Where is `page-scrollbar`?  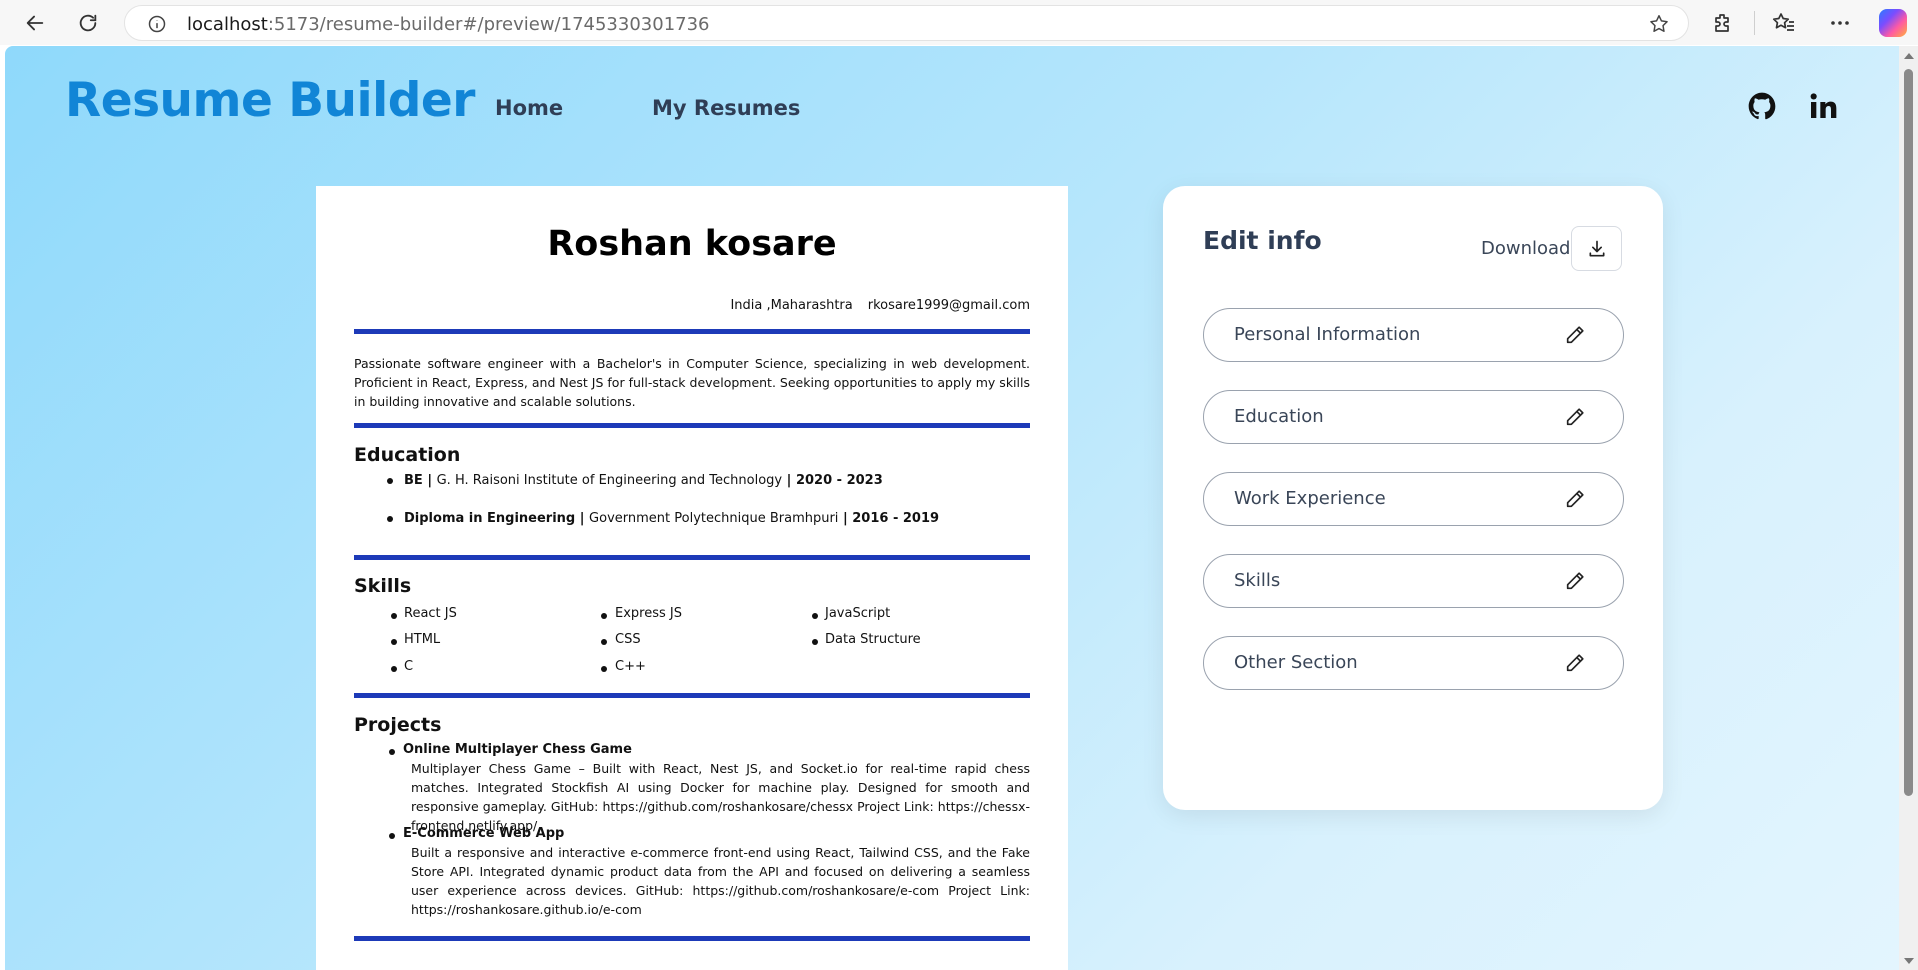 page-scrollbar is located at coordinates (1908, 508).